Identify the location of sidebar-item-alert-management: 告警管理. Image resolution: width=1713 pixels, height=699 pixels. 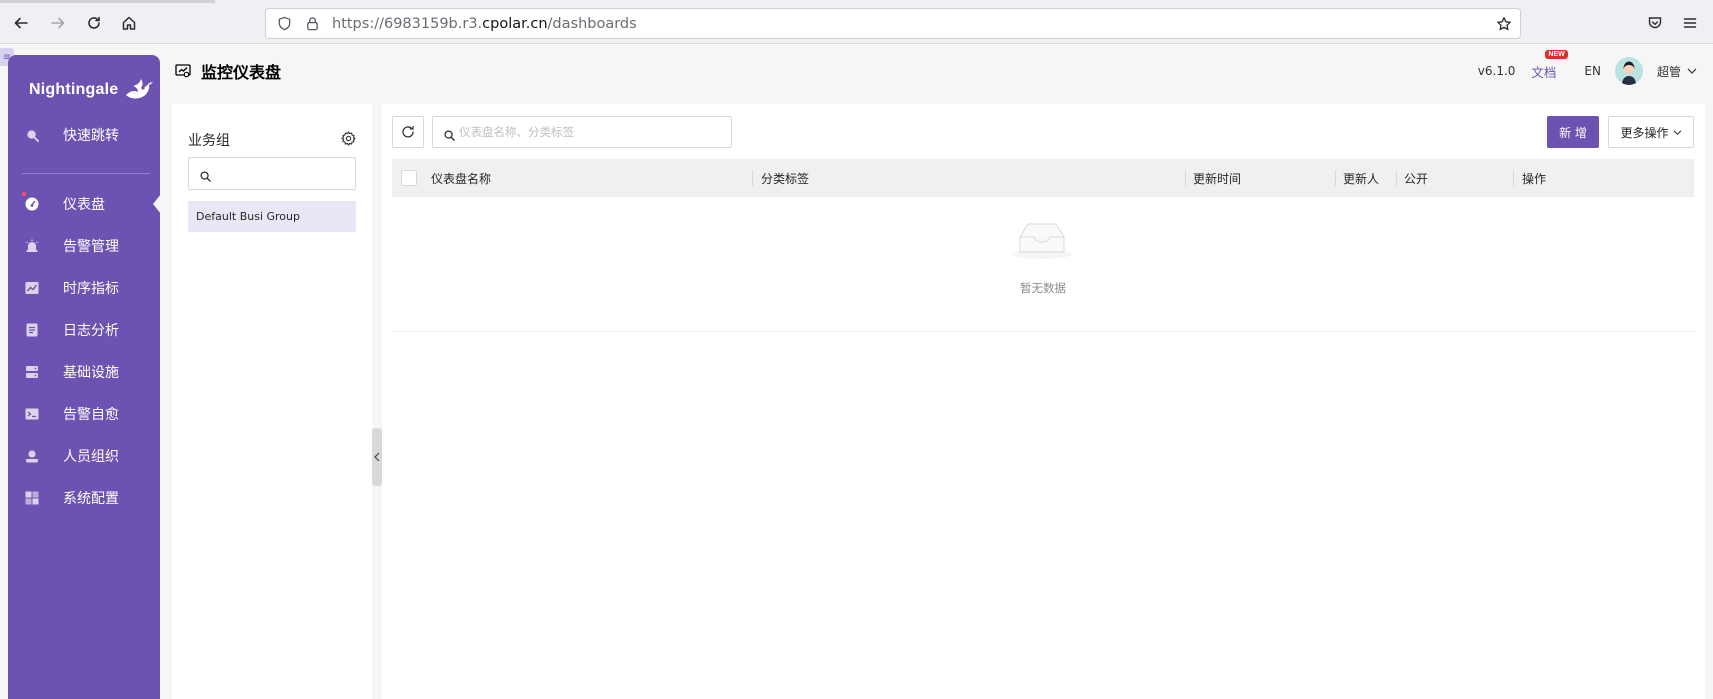
(84, 246).